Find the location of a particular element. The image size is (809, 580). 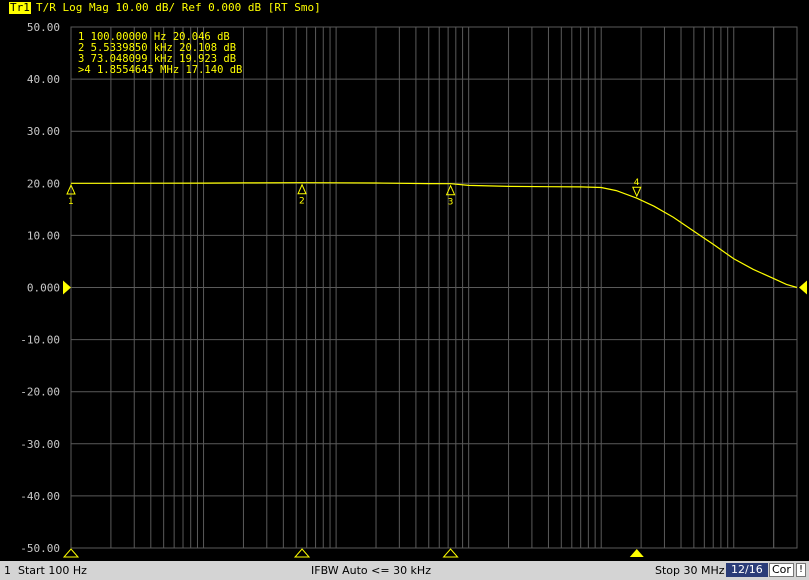

marker-readout-4: >4 1.8554645 MHz 17.140 dB is located at coordinates (160, 70).